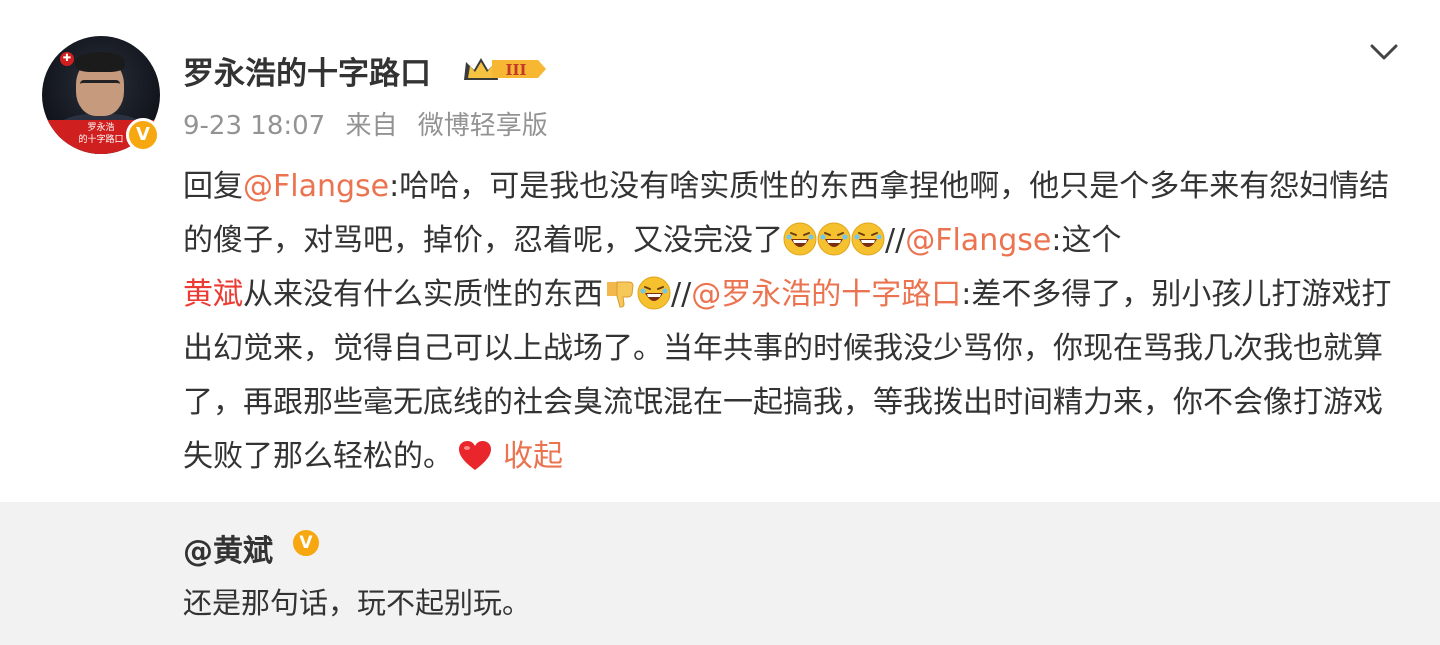 This screenshot has width=1440, height=645. I want to click on post-text-part2: :这个, so click(1086, 240).